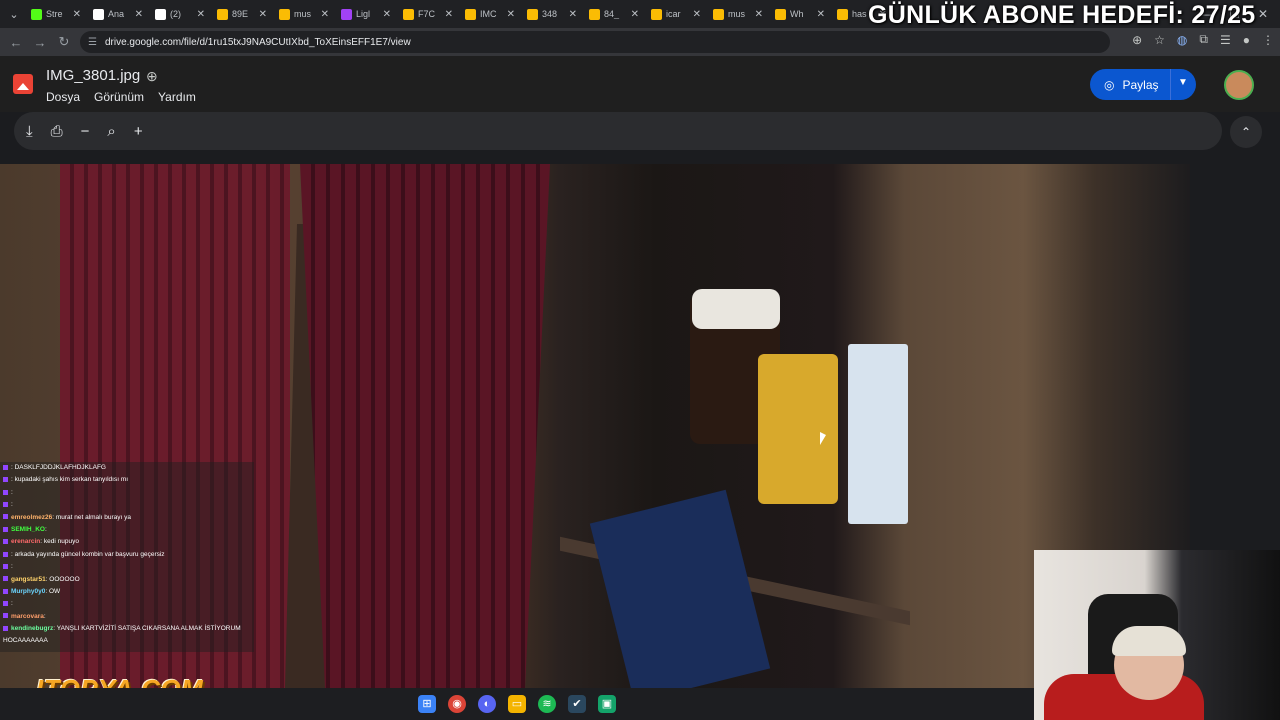 This screenshot has width=1280, height=720. Describe the element at coordinates (16, 42) in the screenshot. I see `back-icon: ←` at that location.